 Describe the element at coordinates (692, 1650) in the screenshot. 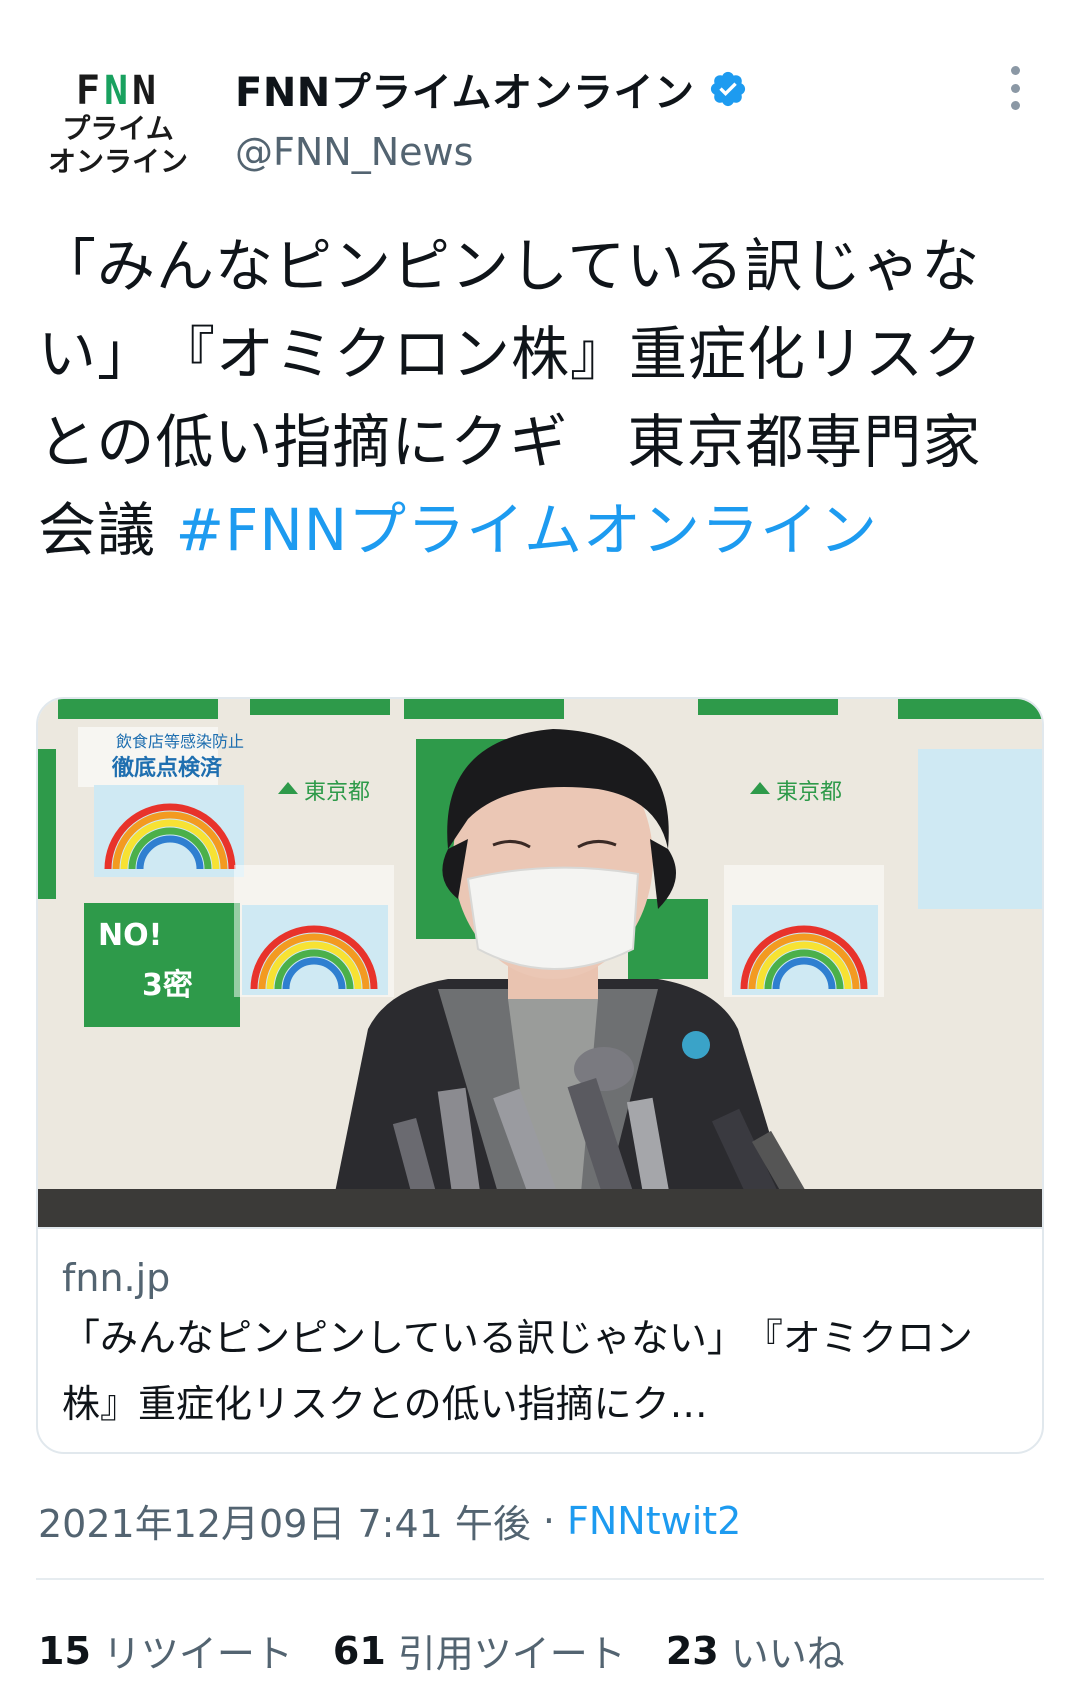

I see `likes-count: 23` at that location.